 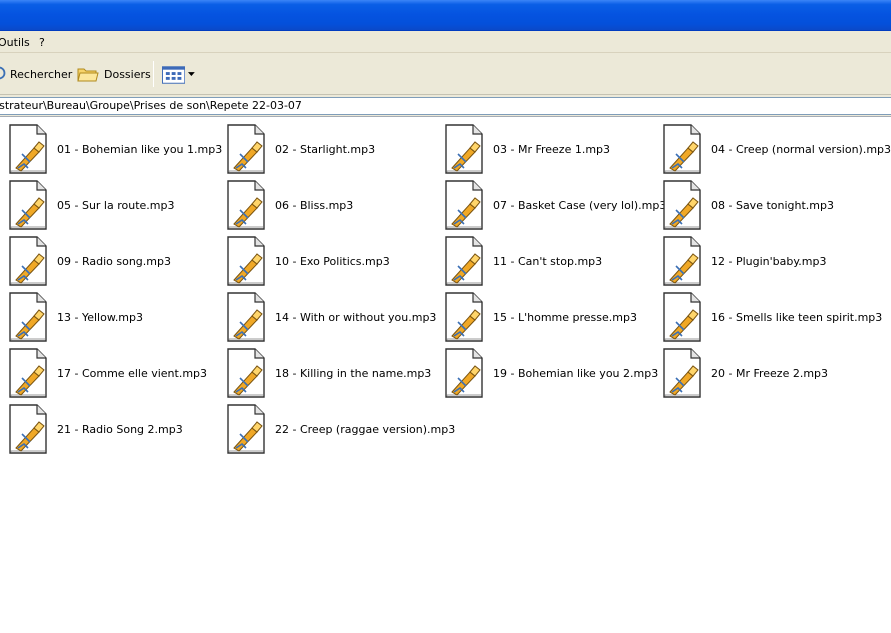 I want to click on folders-button: Dossiers, so click(x=114, y=74).